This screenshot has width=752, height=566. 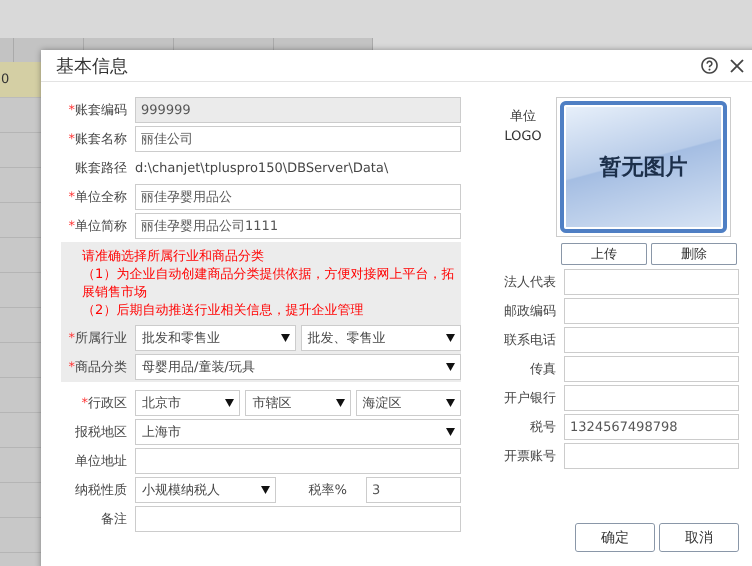 I want to click on dropdown-field: 市辖区, so click(x=298, y=403).